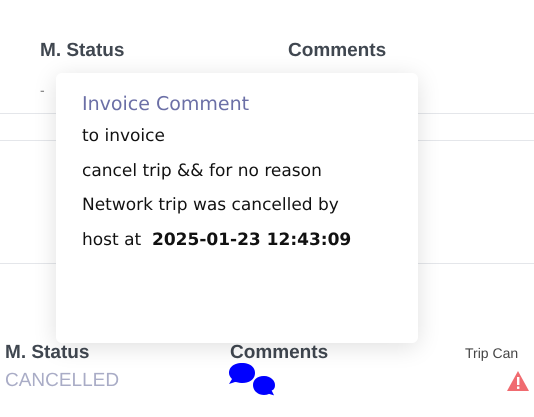 The width and height of the screenshot is (534, 417). I want to click on comment-text: cancel trip && for no reason, so click(202, 171).